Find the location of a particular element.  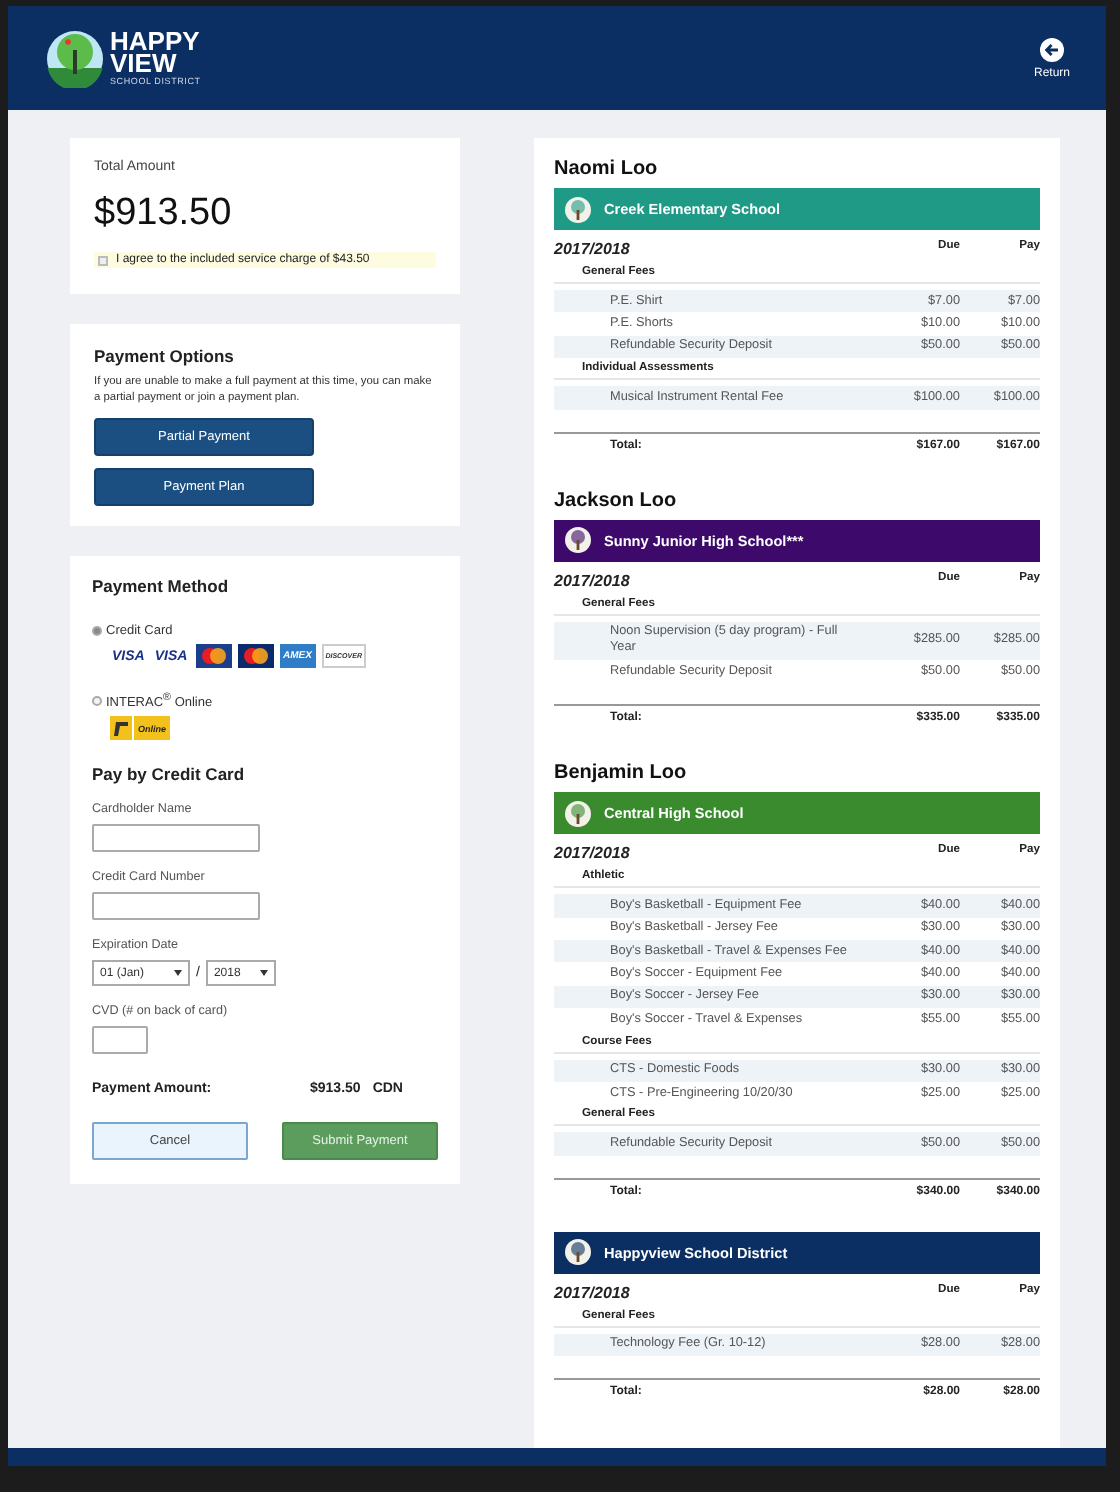

cvd-input-field is located at coordinates (120, 1040).